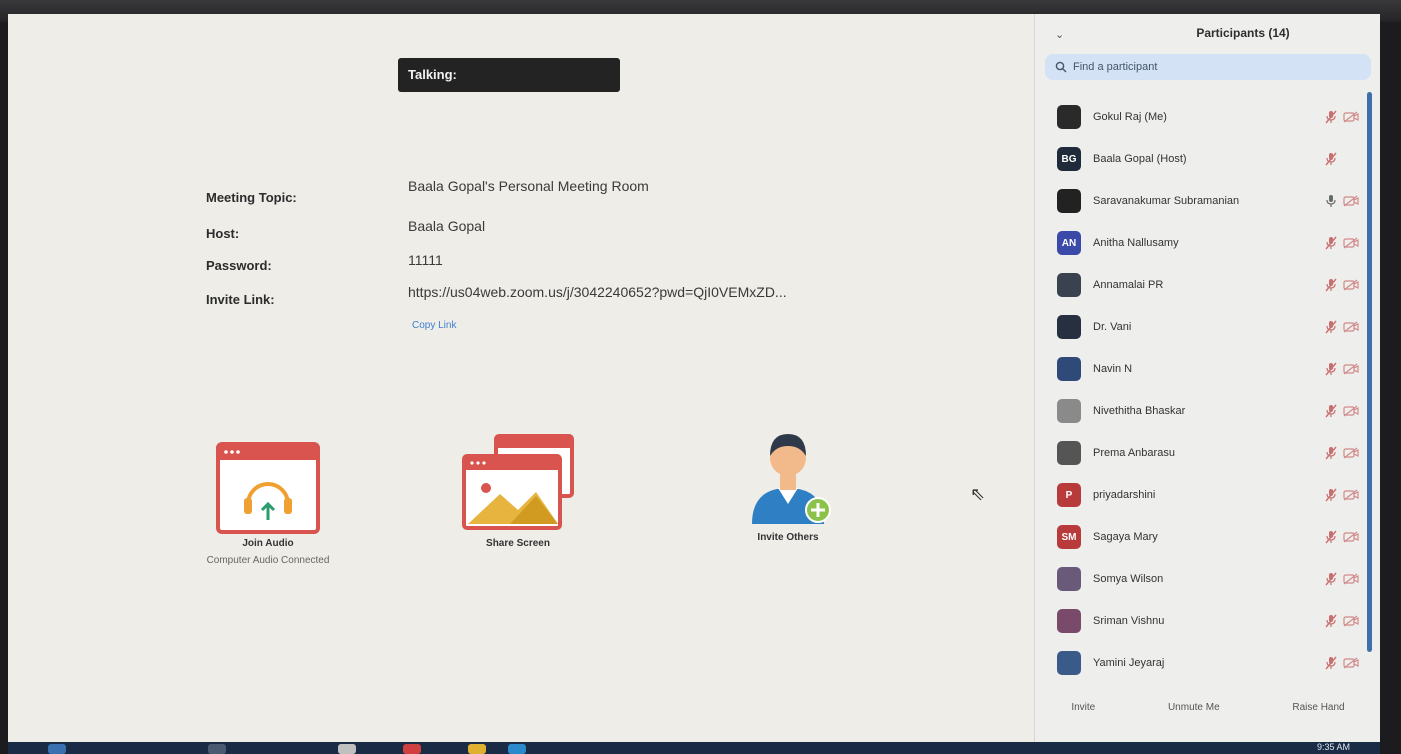 The height and width of the screenshot is (754, 1401). Describe the element at coordinates (1194, 712) in the screenshot. I see `unmute-me-button: Unmute Me` at that location.